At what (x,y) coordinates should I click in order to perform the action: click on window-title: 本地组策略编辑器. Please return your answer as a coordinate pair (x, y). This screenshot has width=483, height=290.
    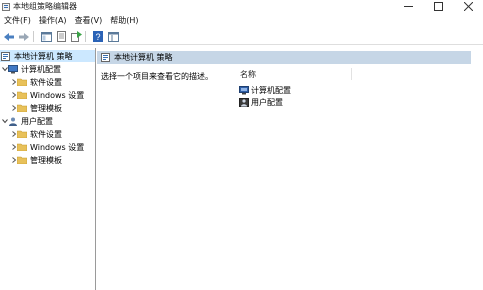
    Looking at the image, I should click on (45, 6).